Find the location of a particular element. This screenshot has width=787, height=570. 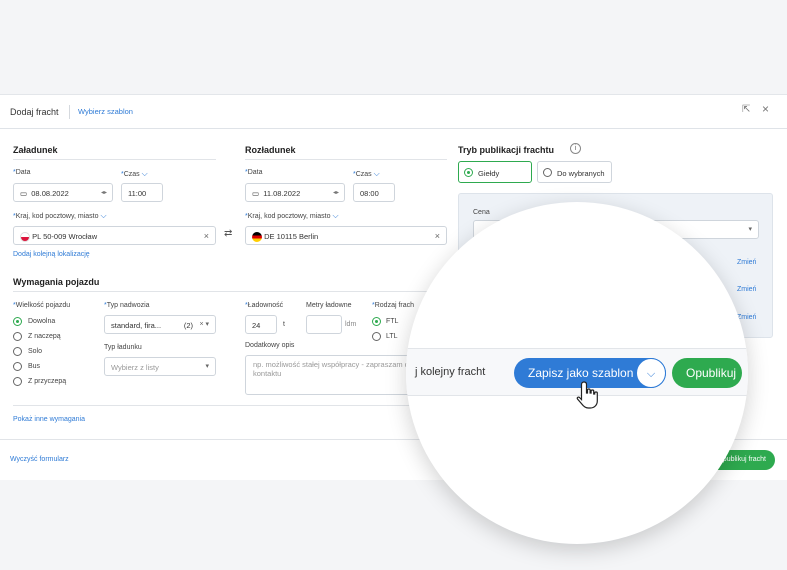

loading-location-input: PL 50-009 Wrocław × is located at coordinates (114, 235).